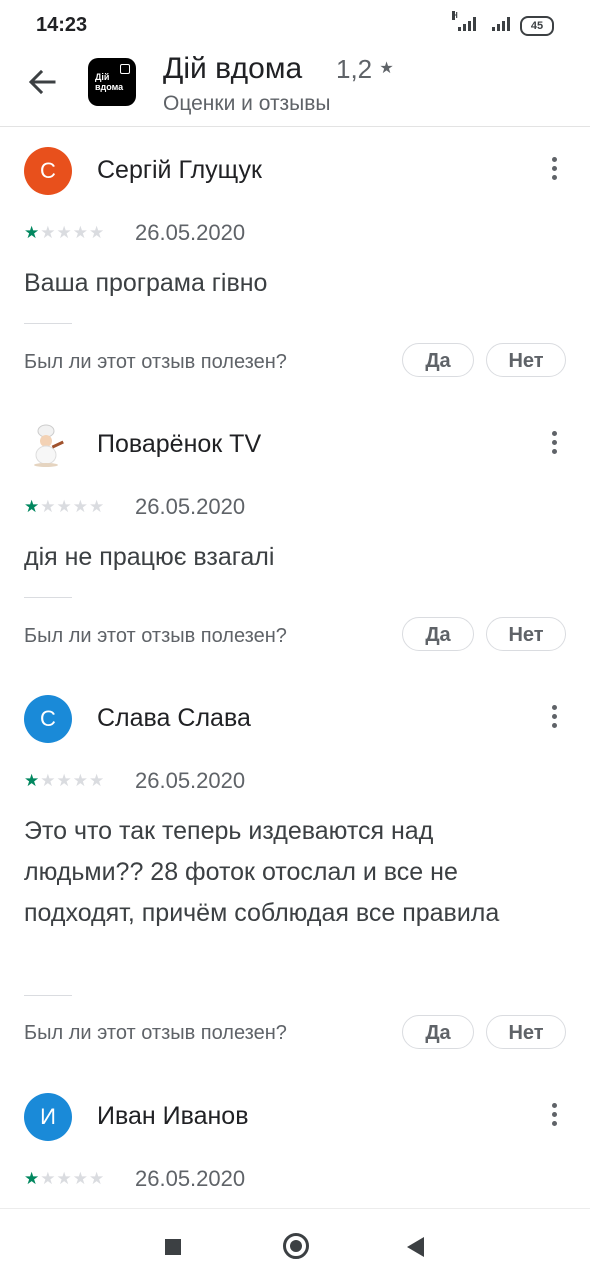 This screenshot has height=1281, width=590. Describe the element at coordinates (415, 1247) in the screenshot. I see `triangle-back-icon` at that location.